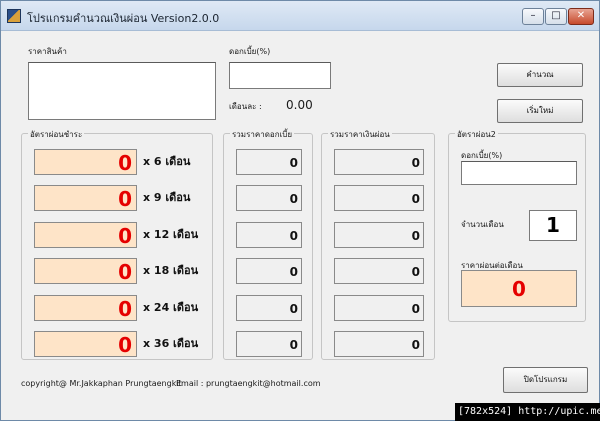 The width and height of the screenshot is (600, 421). I want to click on interest-total-18-value: 0, so click(293, 272).